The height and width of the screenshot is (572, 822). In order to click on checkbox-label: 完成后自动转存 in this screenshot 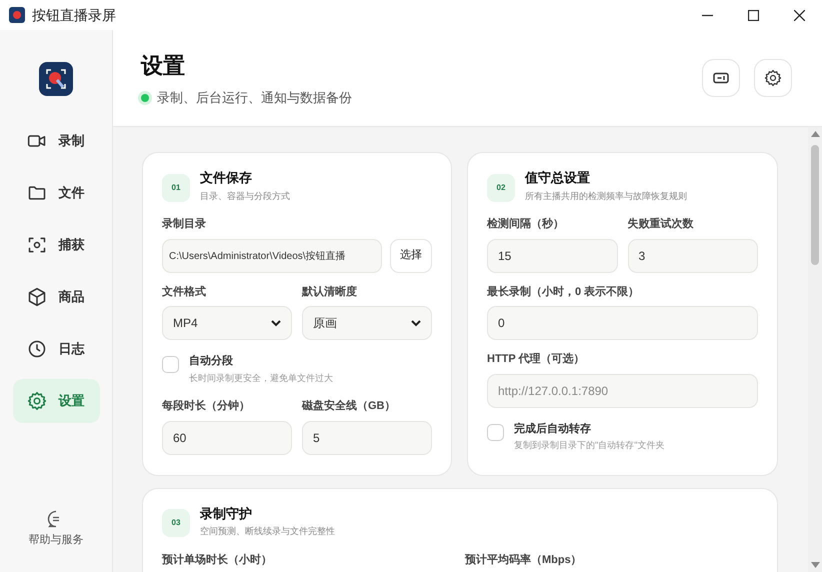, I will do `click(553, 429)`.